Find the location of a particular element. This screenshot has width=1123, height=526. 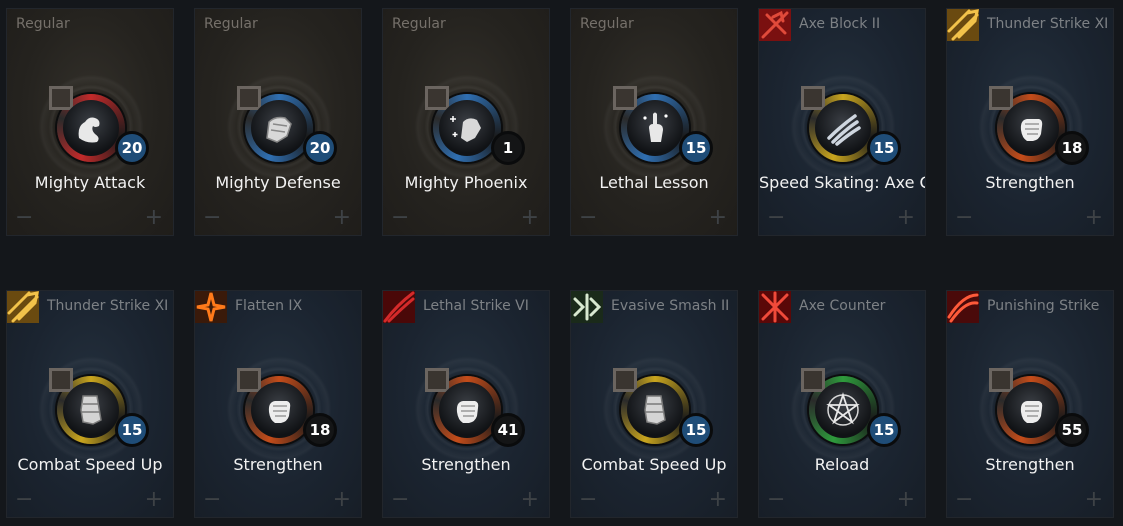

skill-card: Thunder Strike XI 18 Strengthen − + is located at coordinates (1030, 122).